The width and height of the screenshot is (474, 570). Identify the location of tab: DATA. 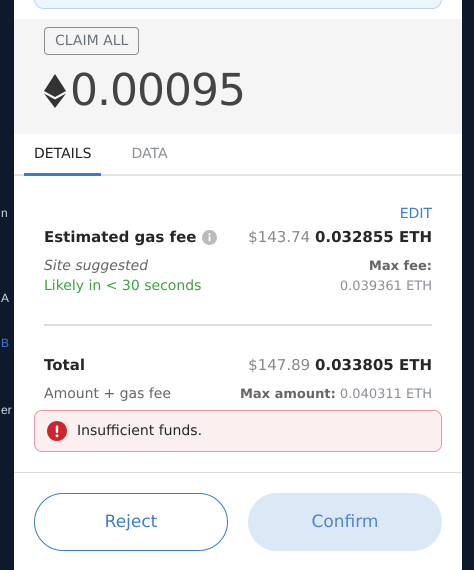
(149, 155).